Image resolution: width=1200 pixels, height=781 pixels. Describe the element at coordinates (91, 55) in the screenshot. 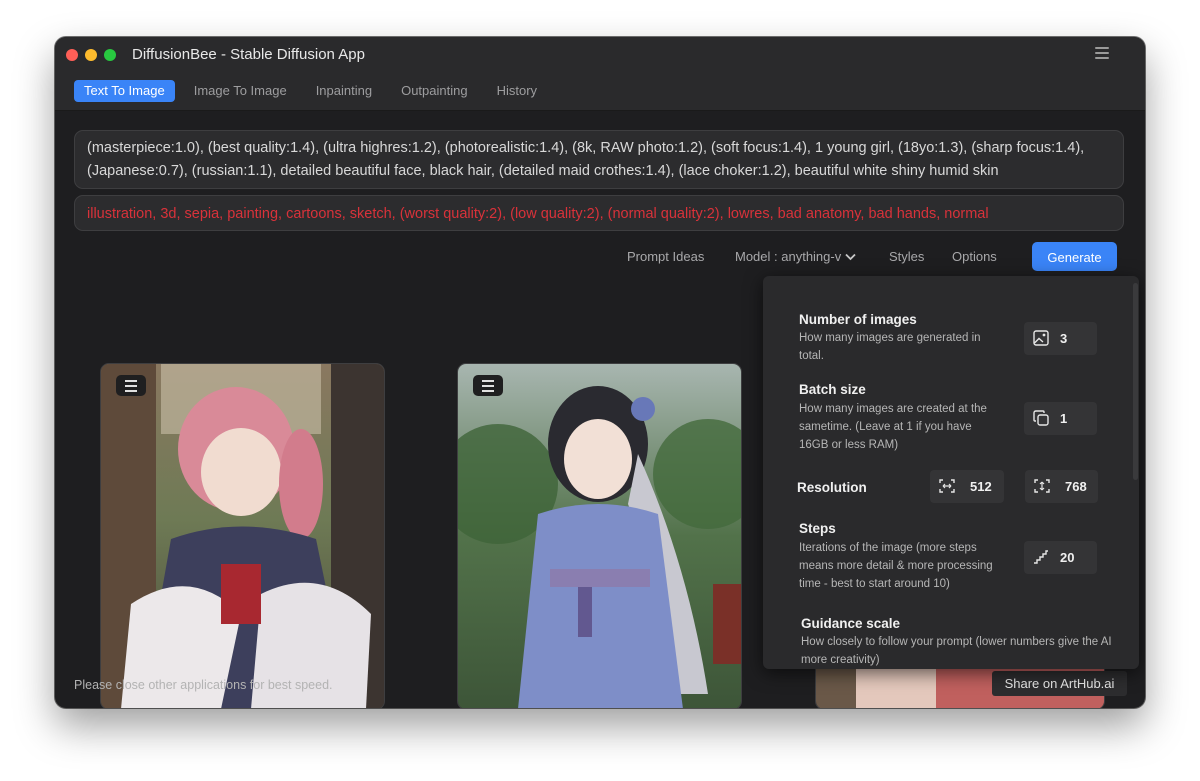

I see `minimize-window-button` at that location.